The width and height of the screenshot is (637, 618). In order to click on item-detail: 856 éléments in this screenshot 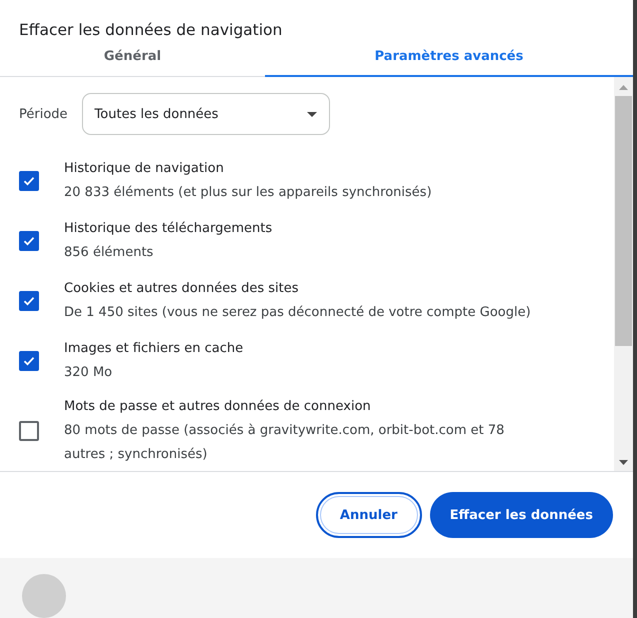, I will do `click(109, 253)`.